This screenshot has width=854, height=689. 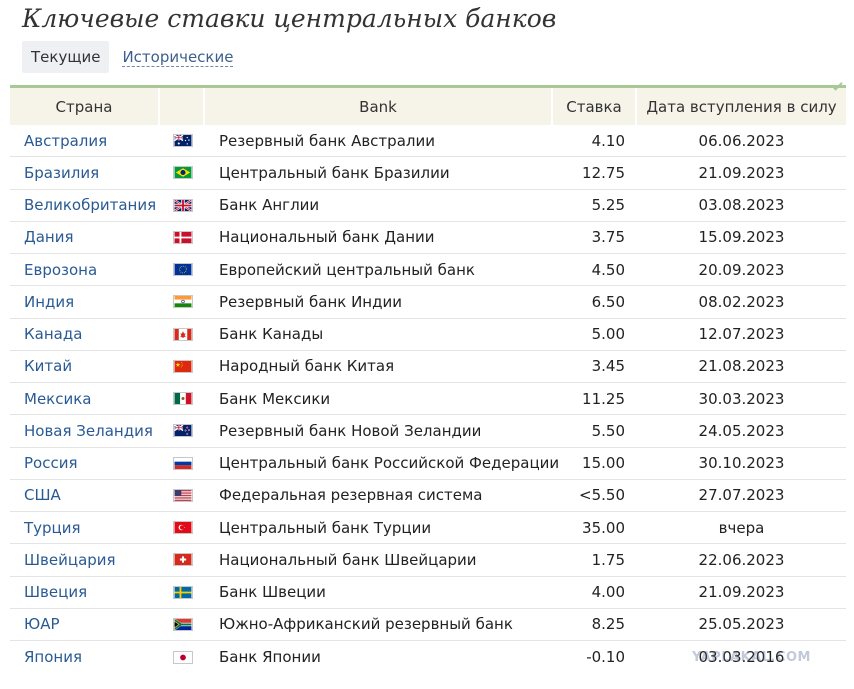 I want to click on bank-name: Резервный банк Австралии, so click(x=327, y=140).